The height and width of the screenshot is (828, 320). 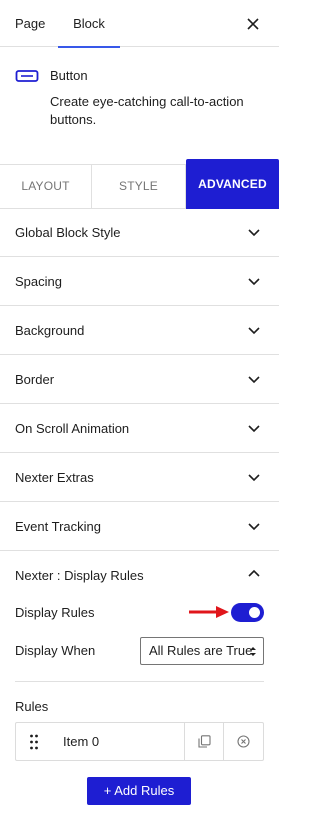 What do you see at coordinates (55, 650) in the screenshot?
I see `display-when-label: Display When` at bounding box center [55, 650].